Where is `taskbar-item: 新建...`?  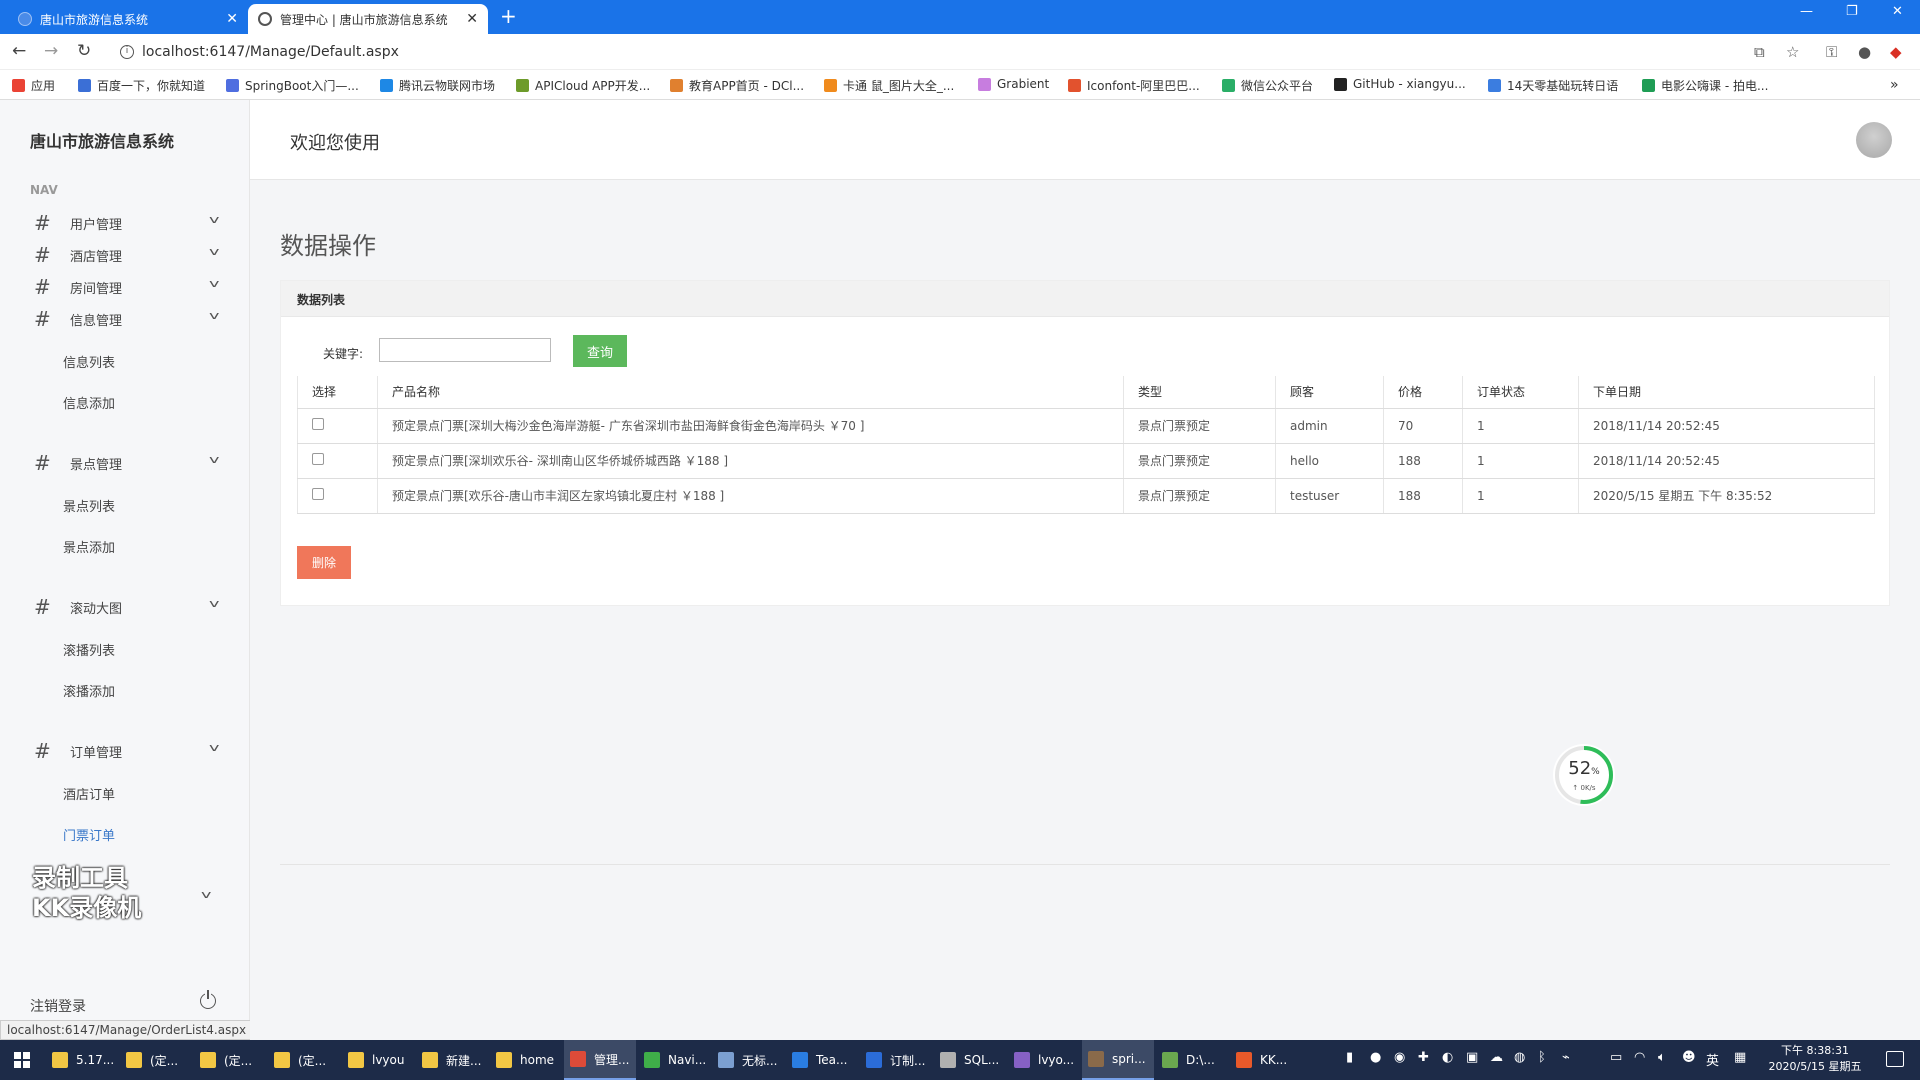 taskbar-item: 新建... is located at coordinates (452, 1060).